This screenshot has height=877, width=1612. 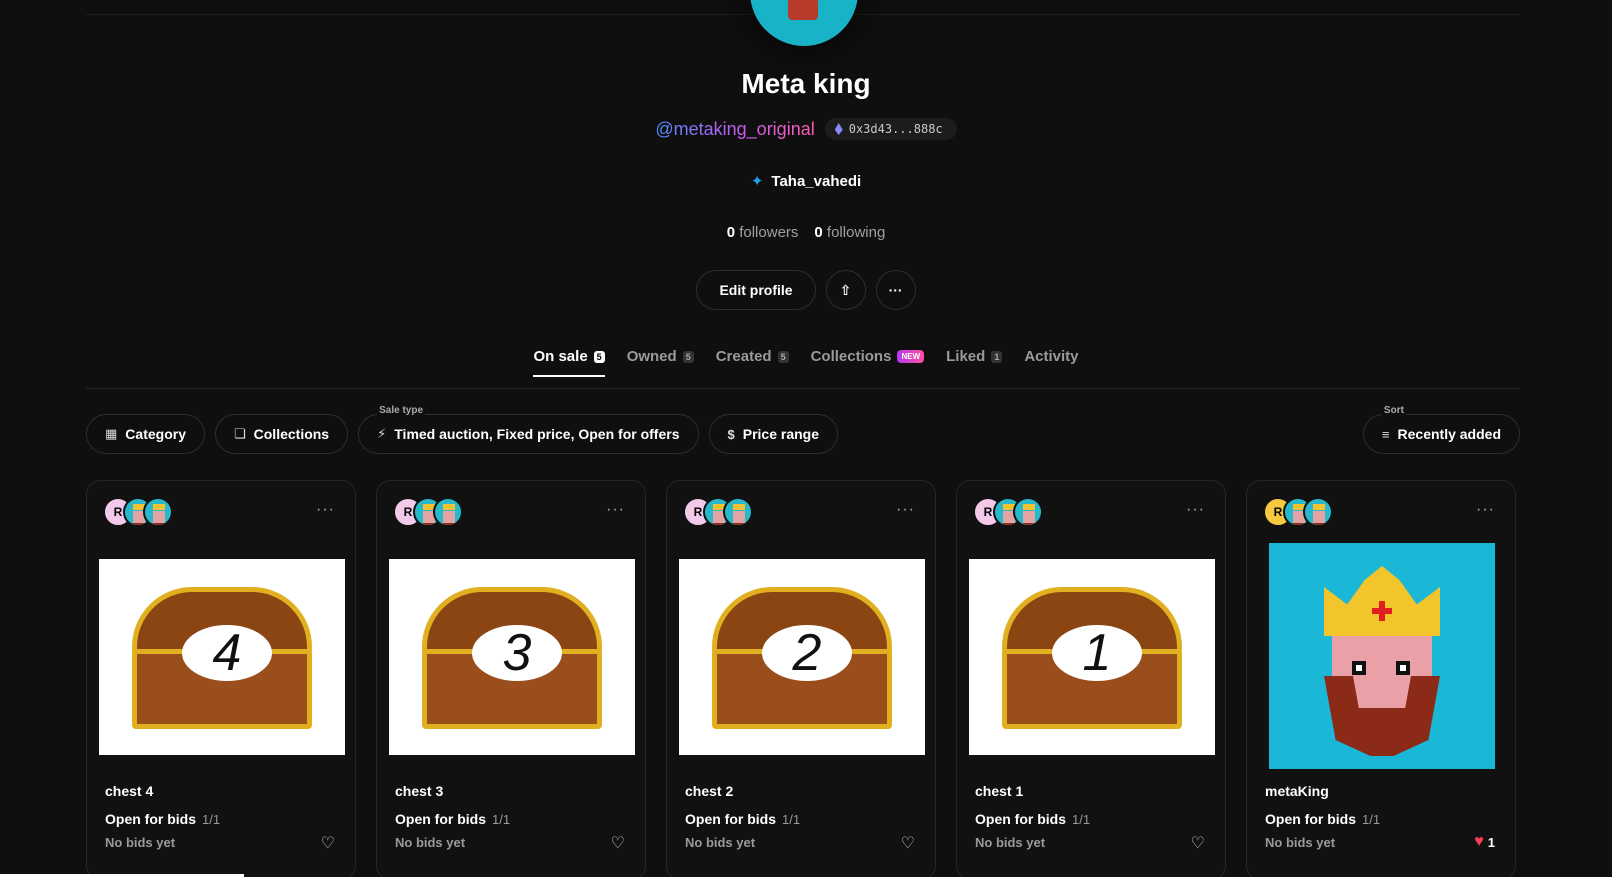 What do you see at coordinates (999, 791) in the screenshot?
I see `nft-title: chest 1` at bounding box center [999, 791].